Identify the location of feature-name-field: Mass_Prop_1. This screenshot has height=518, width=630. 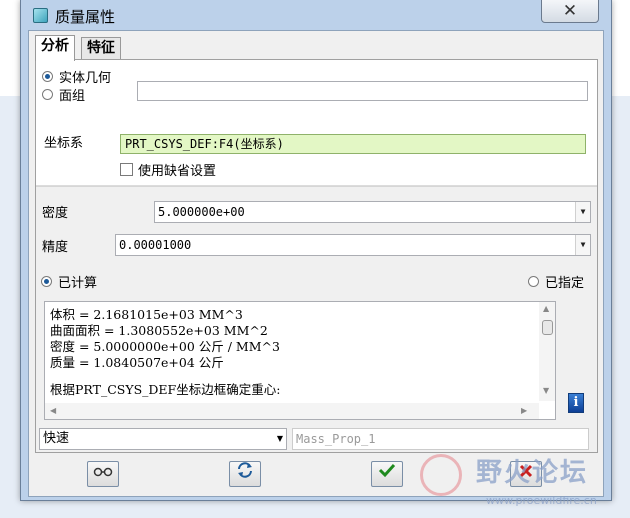
(440, 439).